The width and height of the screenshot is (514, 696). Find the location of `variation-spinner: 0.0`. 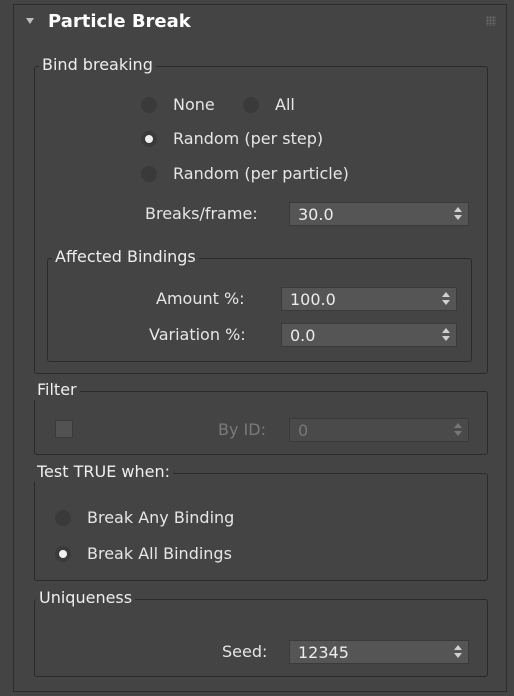

variation-spinner: 0.0 is located at coordinates (369, 335).